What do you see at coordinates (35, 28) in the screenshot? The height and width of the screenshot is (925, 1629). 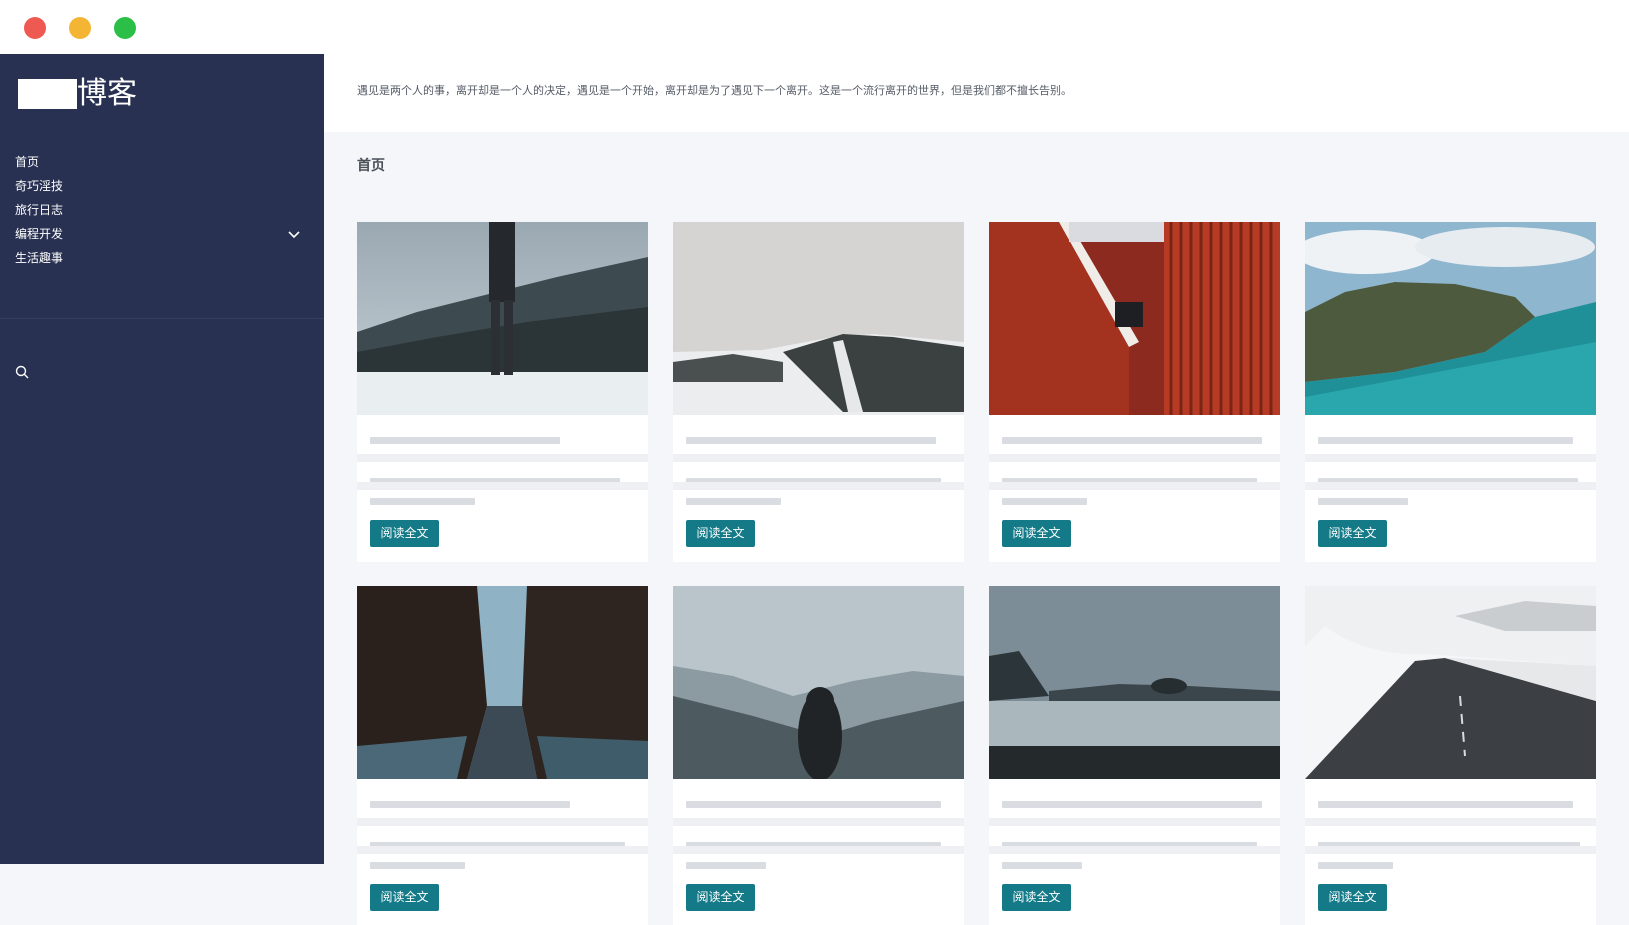 I see `close-window-button` at bounding box center [35, 28].